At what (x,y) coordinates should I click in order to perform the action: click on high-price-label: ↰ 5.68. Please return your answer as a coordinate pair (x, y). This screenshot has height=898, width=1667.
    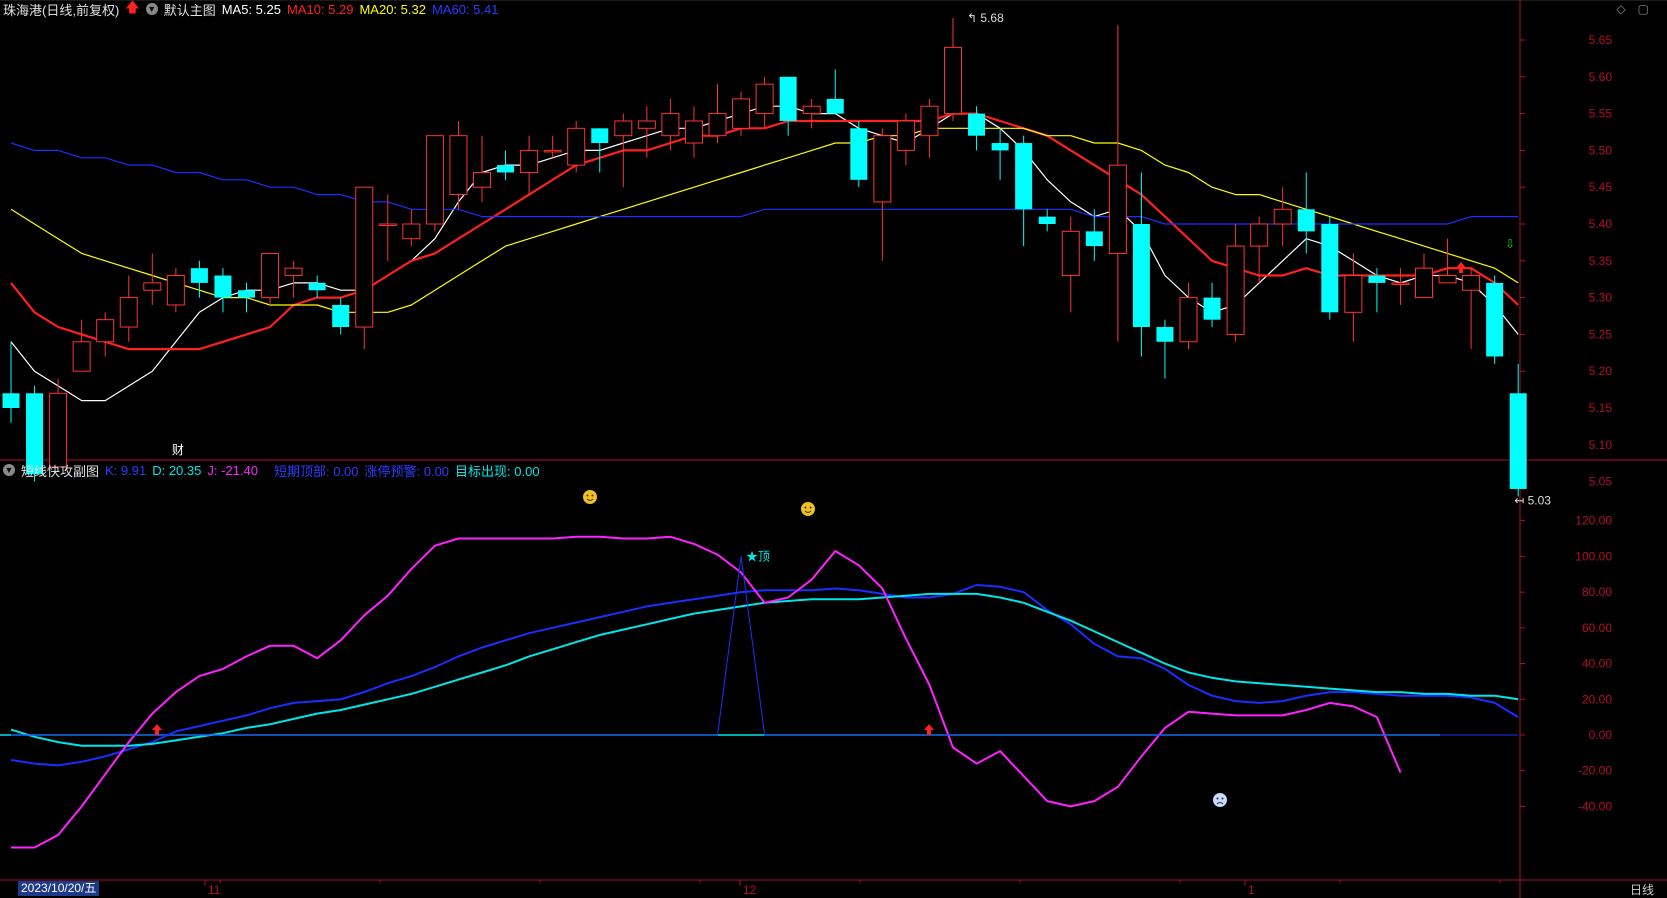
    Looking at the image, I should click on (985, 18).